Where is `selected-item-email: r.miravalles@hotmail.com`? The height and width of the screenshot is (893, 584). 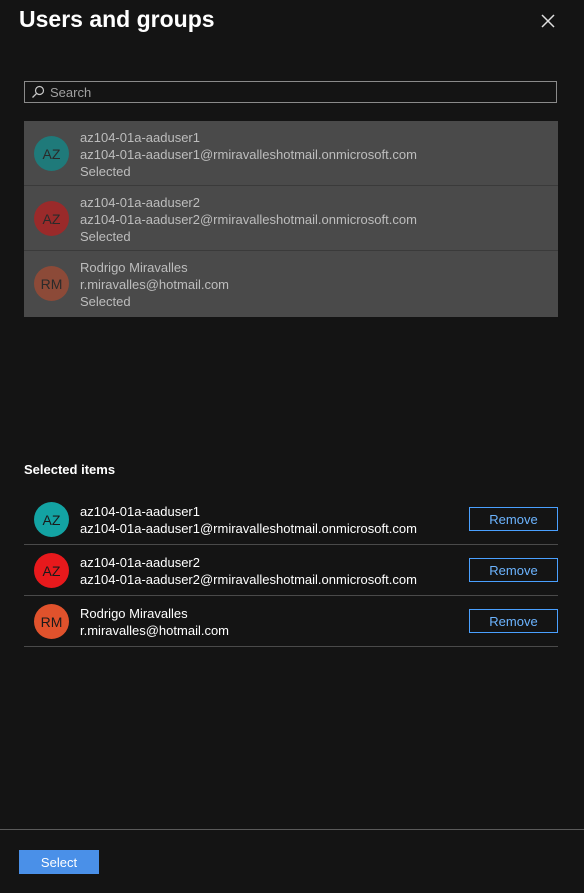
selected-item-email: r.miravalles@hotmail.com is located at coordinates (155, 630).